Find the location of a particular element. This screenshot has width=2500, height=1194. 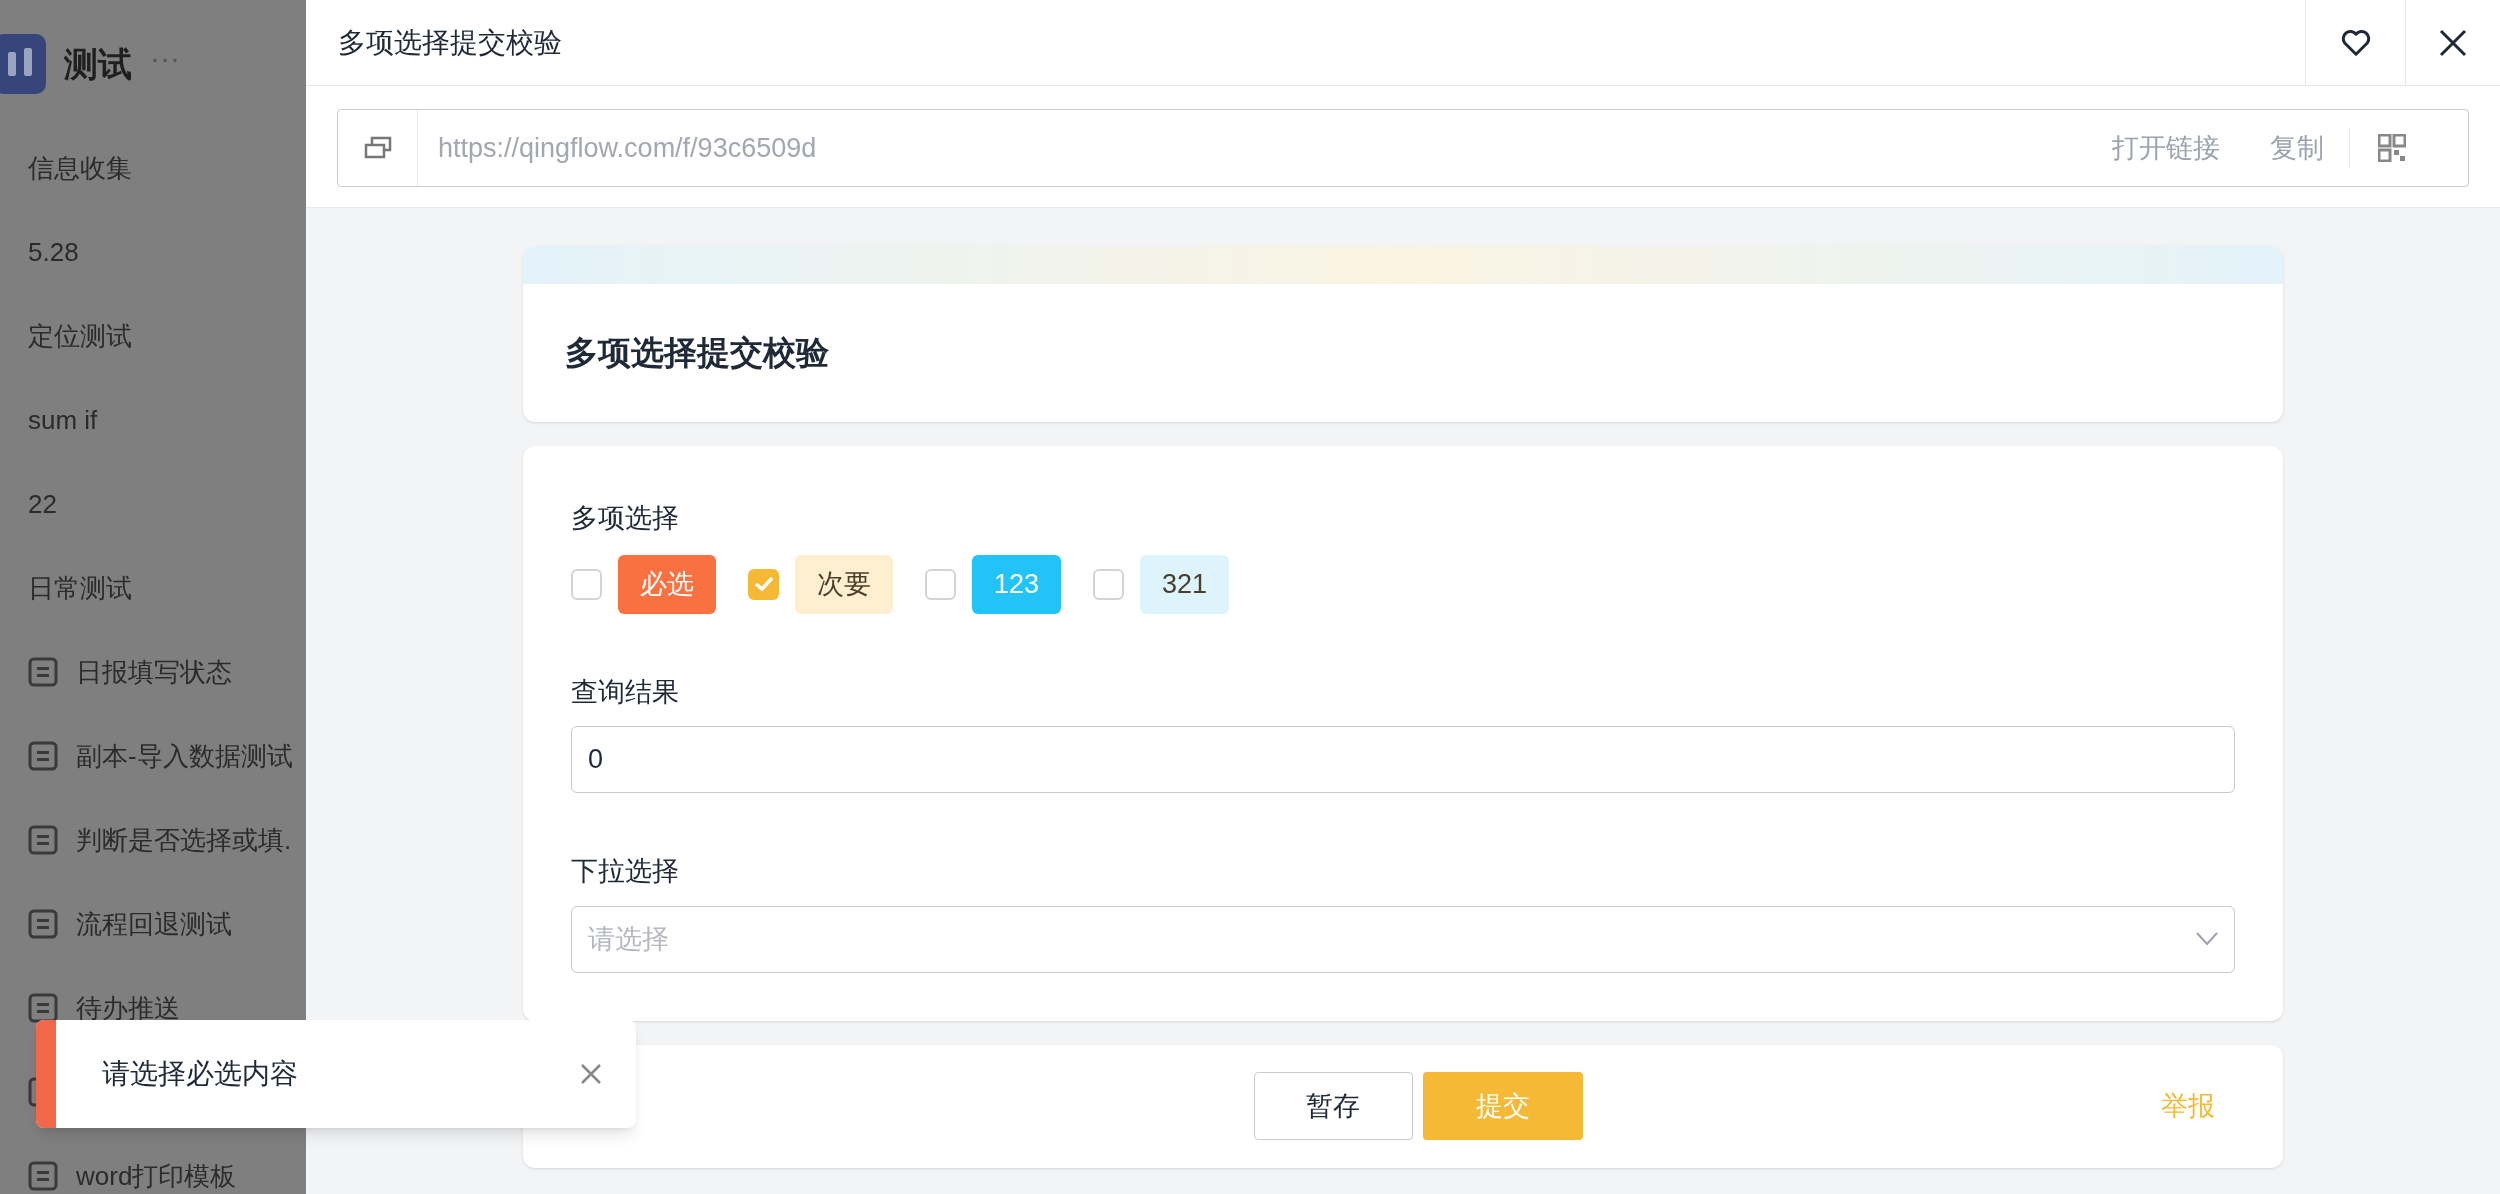

sidebar-item: 信息收集 is located at coordinates (66, 168).